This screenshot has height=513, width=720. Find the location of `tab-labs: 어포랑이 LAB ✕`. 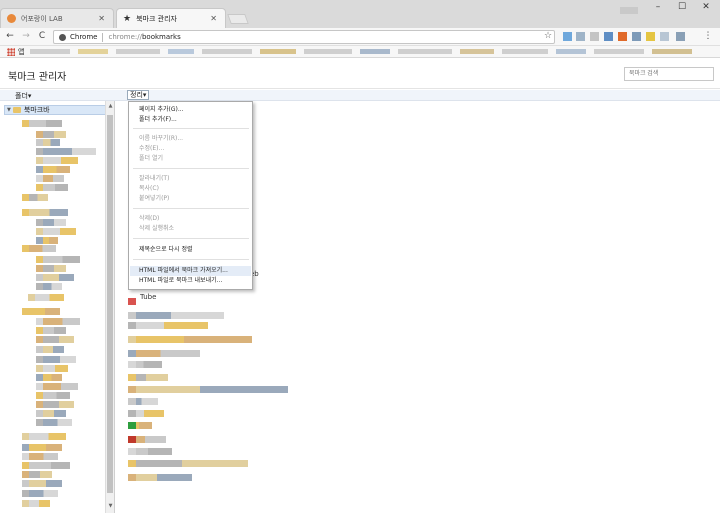

tab-labs: 어포랑이 LAB ✕ is located at coordinates (57, 18).